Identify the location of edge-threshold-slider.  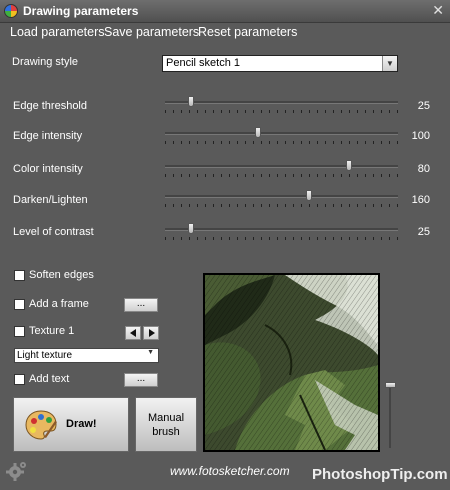
(281, 105).